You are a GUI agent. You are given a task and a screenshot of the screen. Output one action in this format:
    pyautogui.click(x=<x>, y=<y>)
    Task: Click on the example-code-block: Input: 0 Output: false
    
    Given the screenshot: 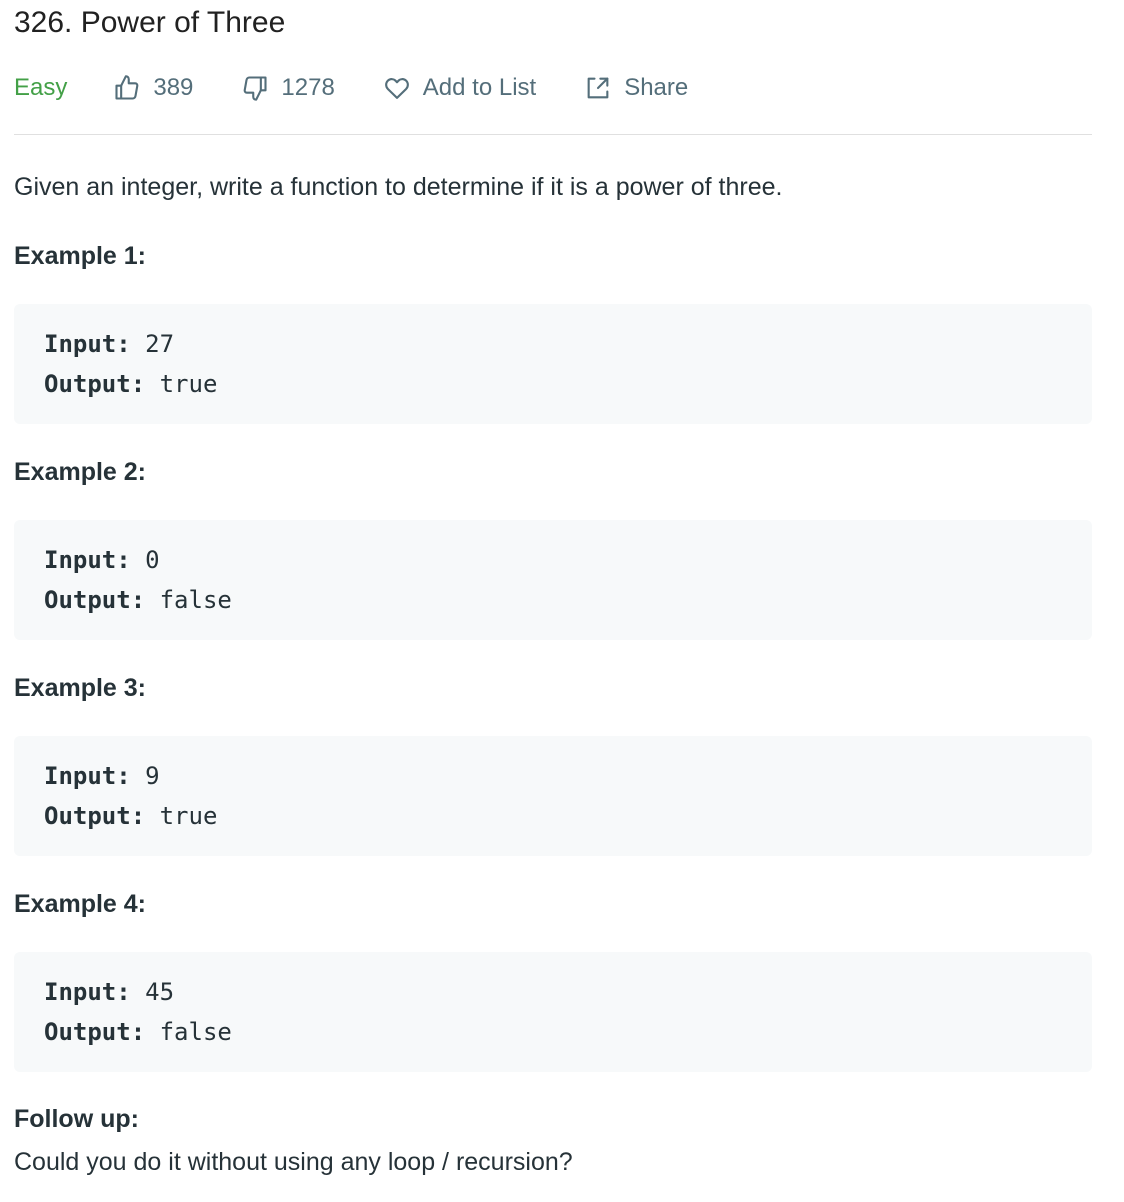 What is the action you would take?
    pyautogui.click(x=553, y=580)
    